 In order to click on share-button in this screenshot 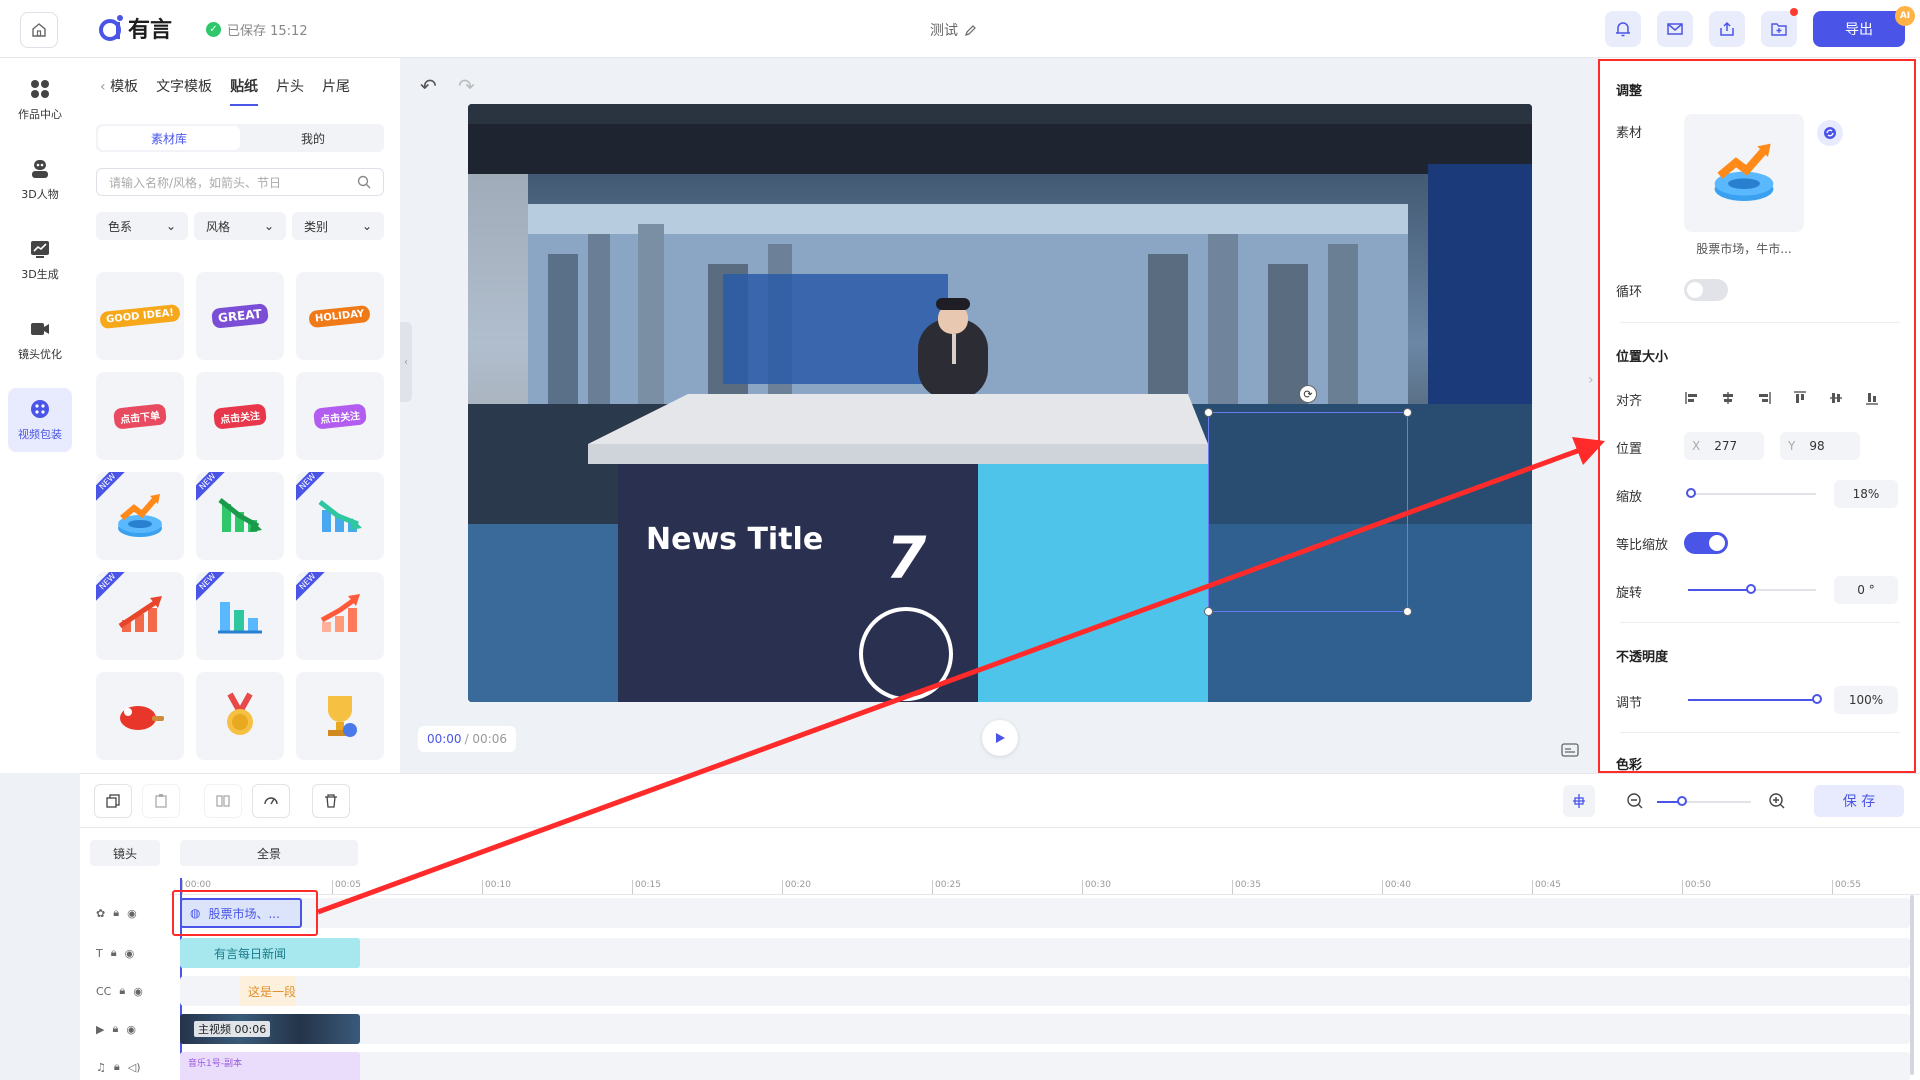, I will do `click(1727, 29)`.